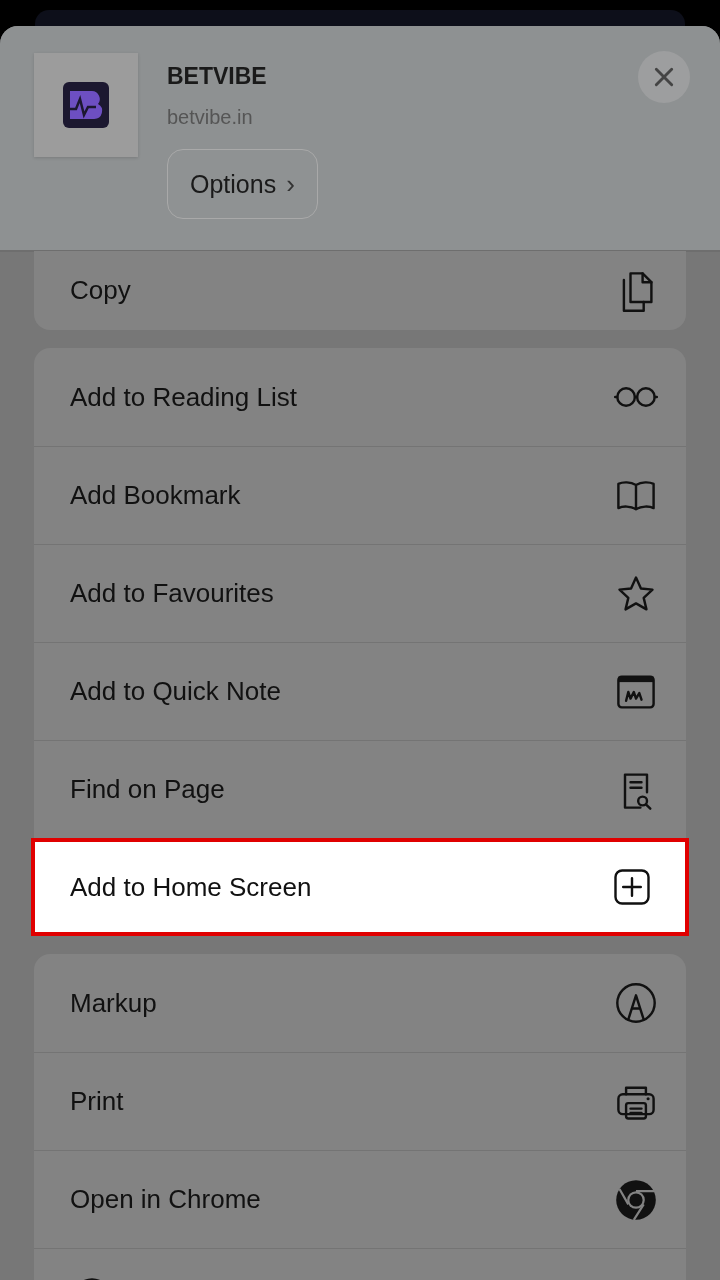 This screenshot has width=720, height=1280. Describe the element at coordinates (360, 1101) in the screenshot. I see `action-row: Print` at that location.